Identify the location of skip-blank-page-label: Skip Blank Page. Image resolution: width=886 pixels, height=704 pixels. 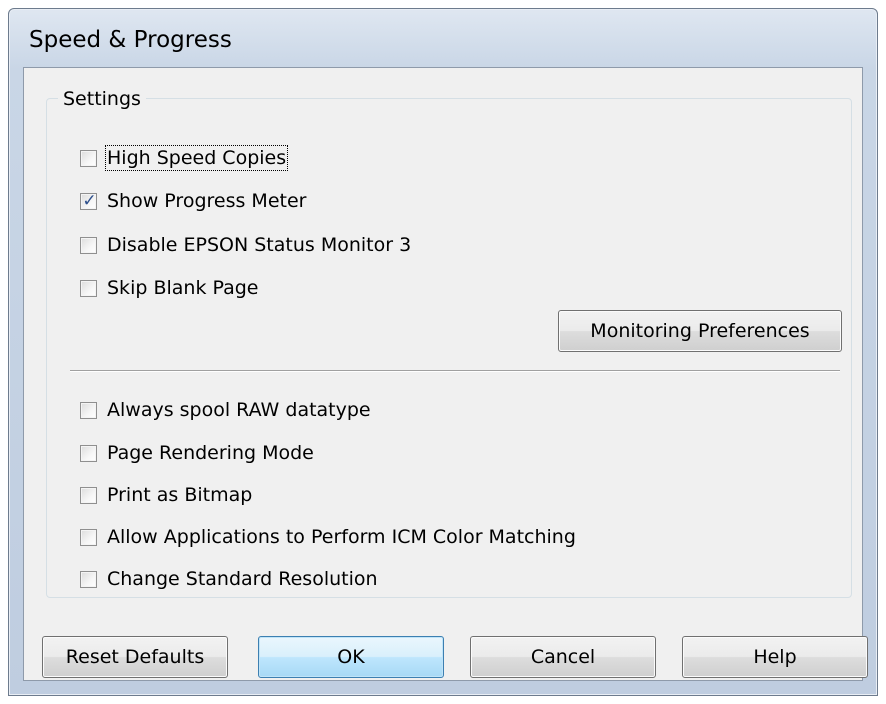
(183, 288).